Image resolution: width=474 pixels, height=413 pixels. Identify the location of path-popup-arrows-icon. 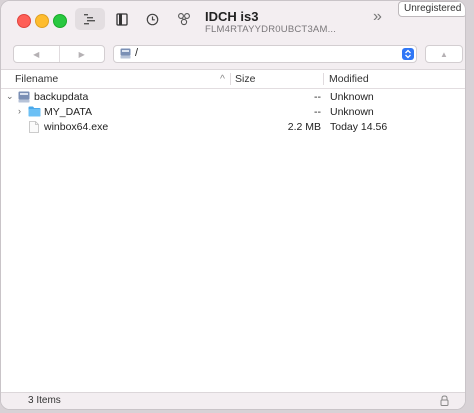
(408, 54).